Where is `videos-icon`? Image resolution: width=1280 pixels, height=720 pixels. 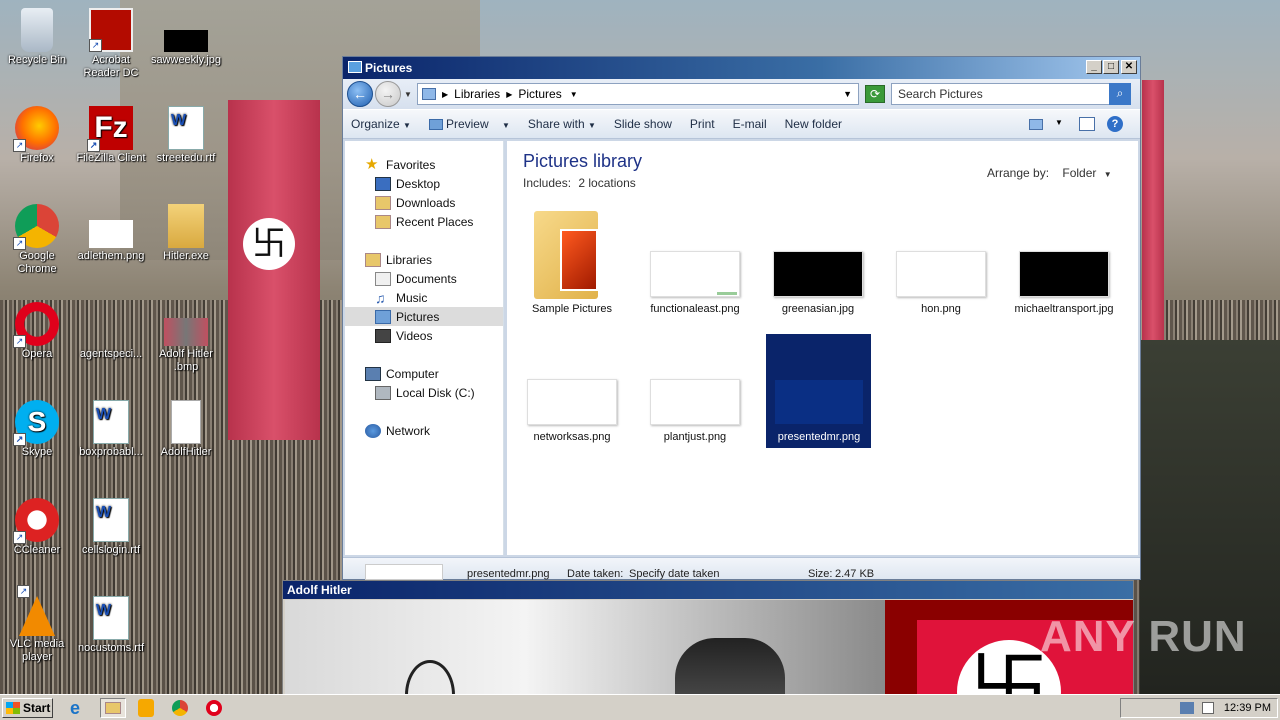
videos-icon is located at coordinates (383, 335).